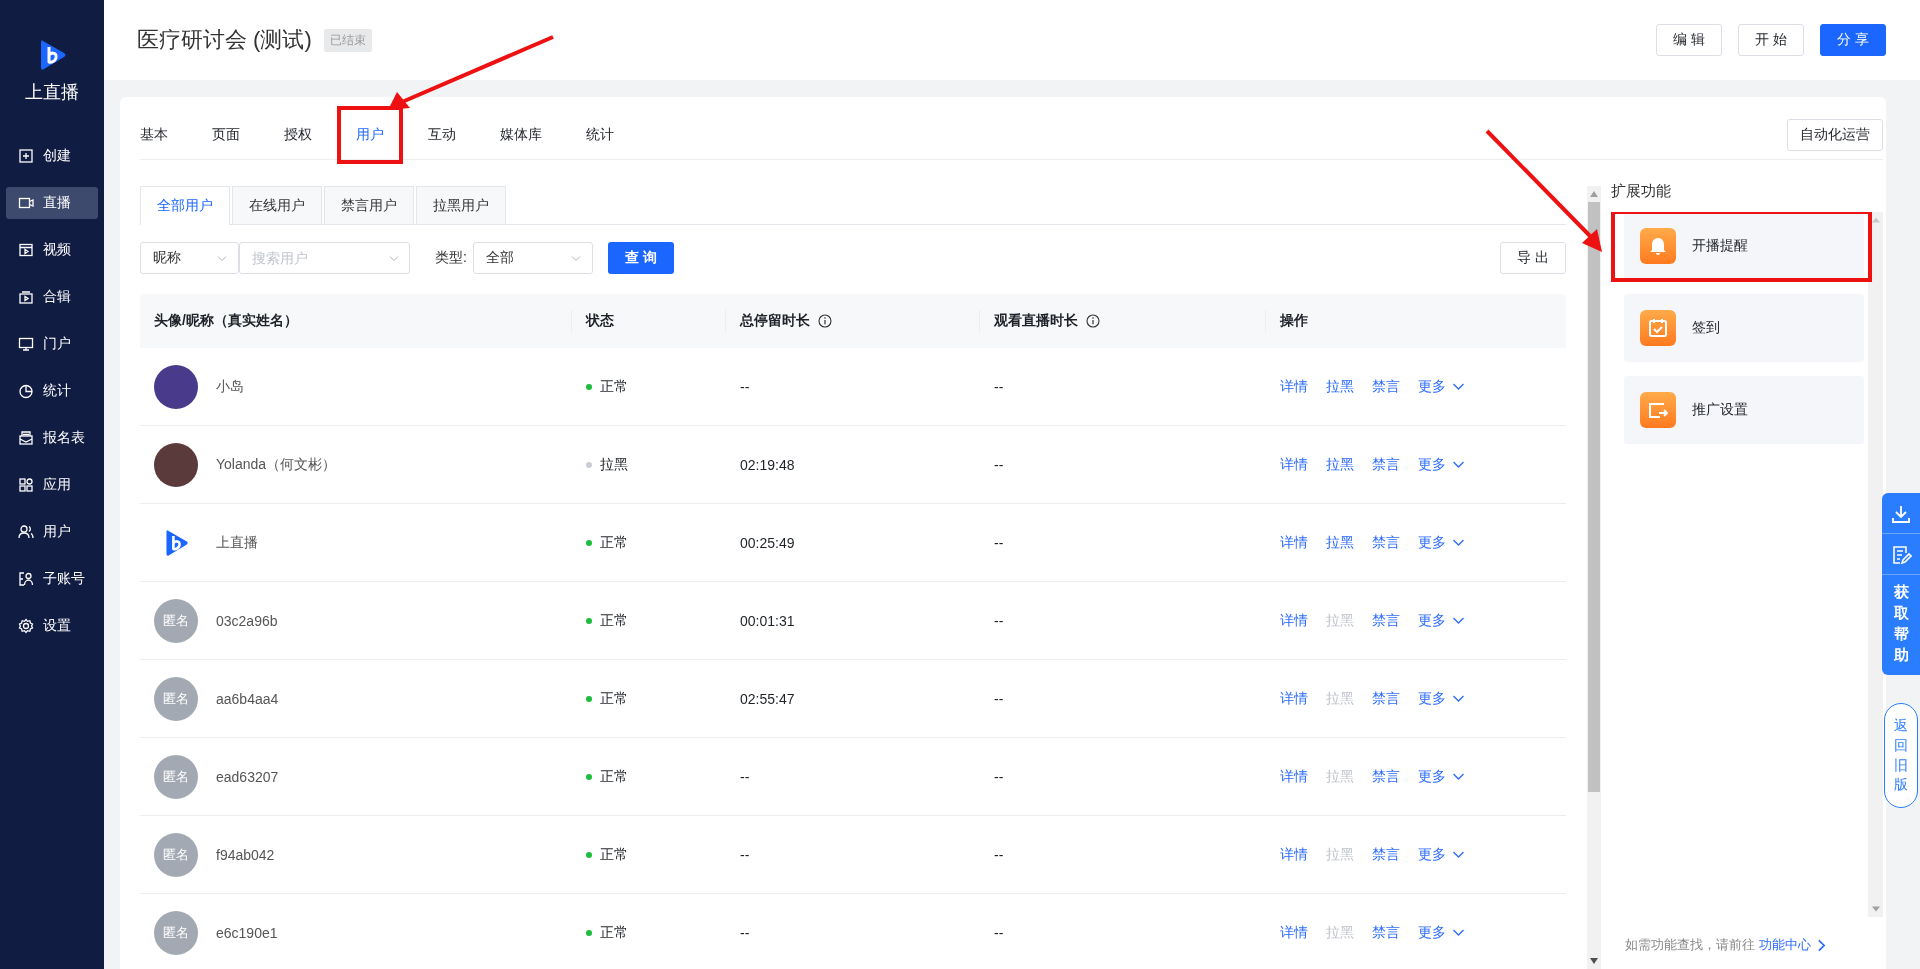 The width and height of the screenshot is (1920, 969). Describe the element at coordinates (1875, 220) in the screenshot. I see `scroll-up-icon` at that location.